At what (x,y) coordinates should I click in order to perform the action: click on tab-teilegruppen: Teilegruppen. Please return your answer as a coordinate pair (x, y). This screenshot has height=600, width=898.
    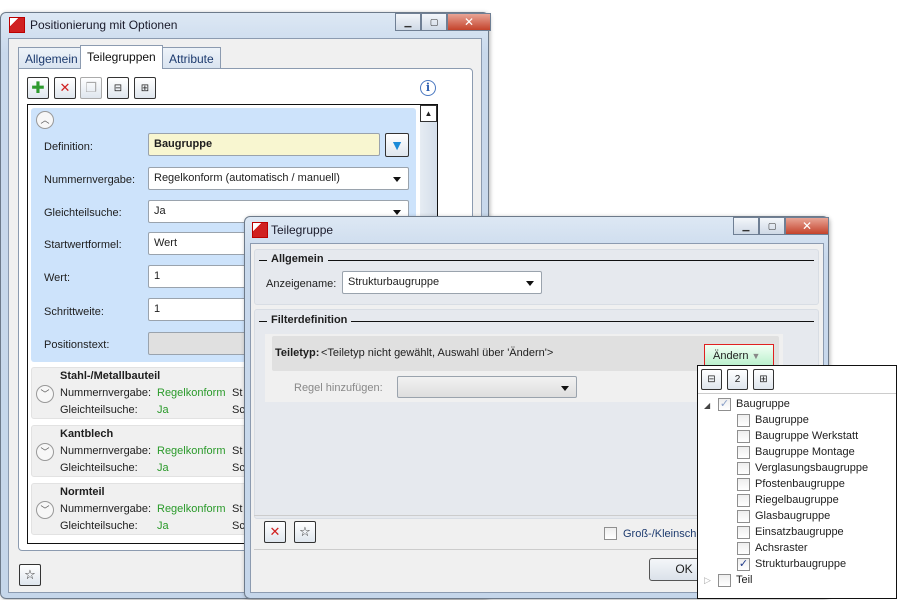
    Looking at the image, I should click on (121, 57).